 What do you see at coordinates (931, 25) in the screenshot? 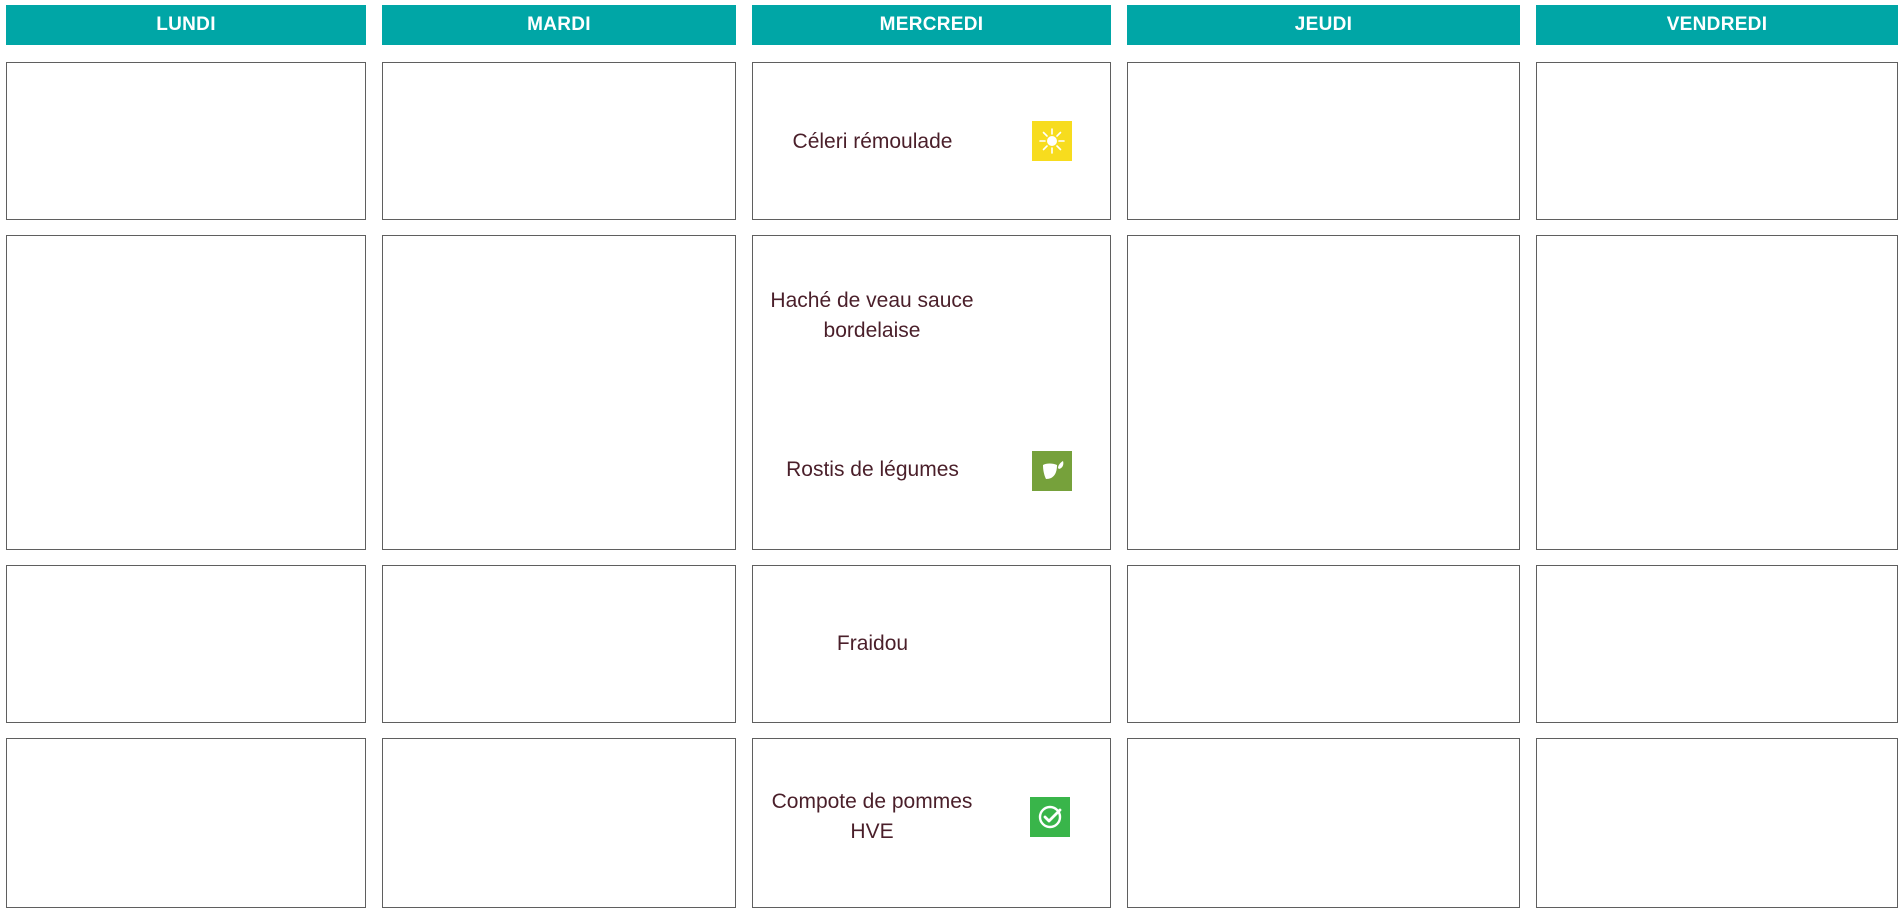
I see `day-header-mercredi: MERCREDI` at bounding box center [931, 25].